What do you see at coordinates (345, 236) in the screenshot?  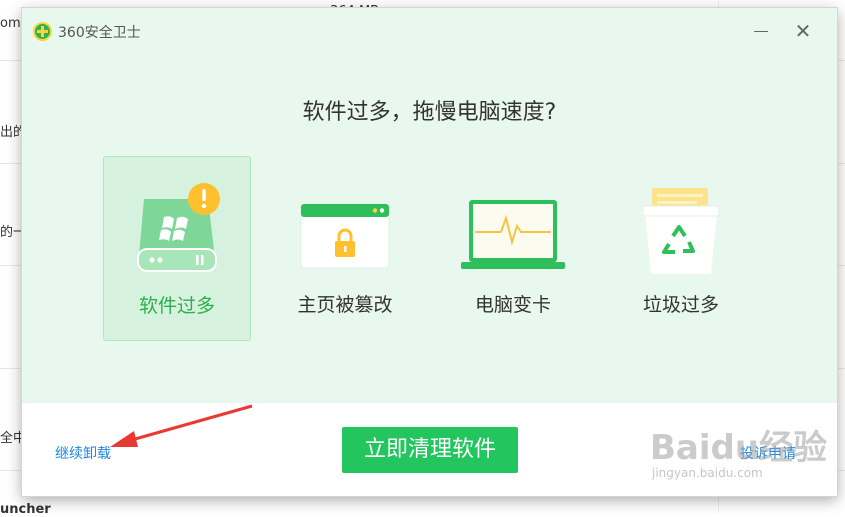 I see `homepage-lock-icon` at bounding box center [345, 236].